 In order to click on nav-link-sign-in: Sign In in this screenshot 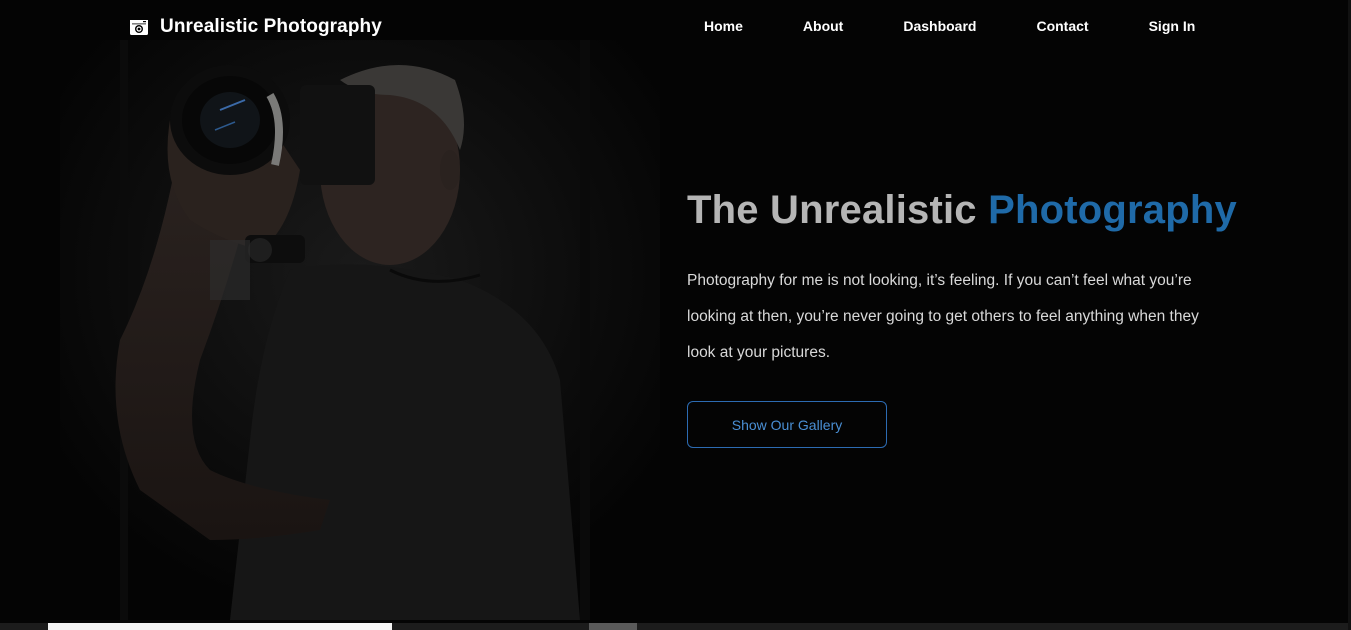, I will do `click(1172, 26)`.